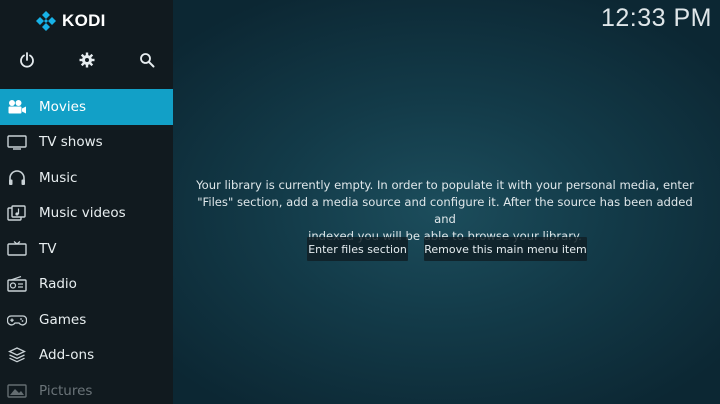  What do you see at coordinates (71, 142) in the screenshot?
I see `menu-item-label: TV shows` at bounding box center [71, 142].